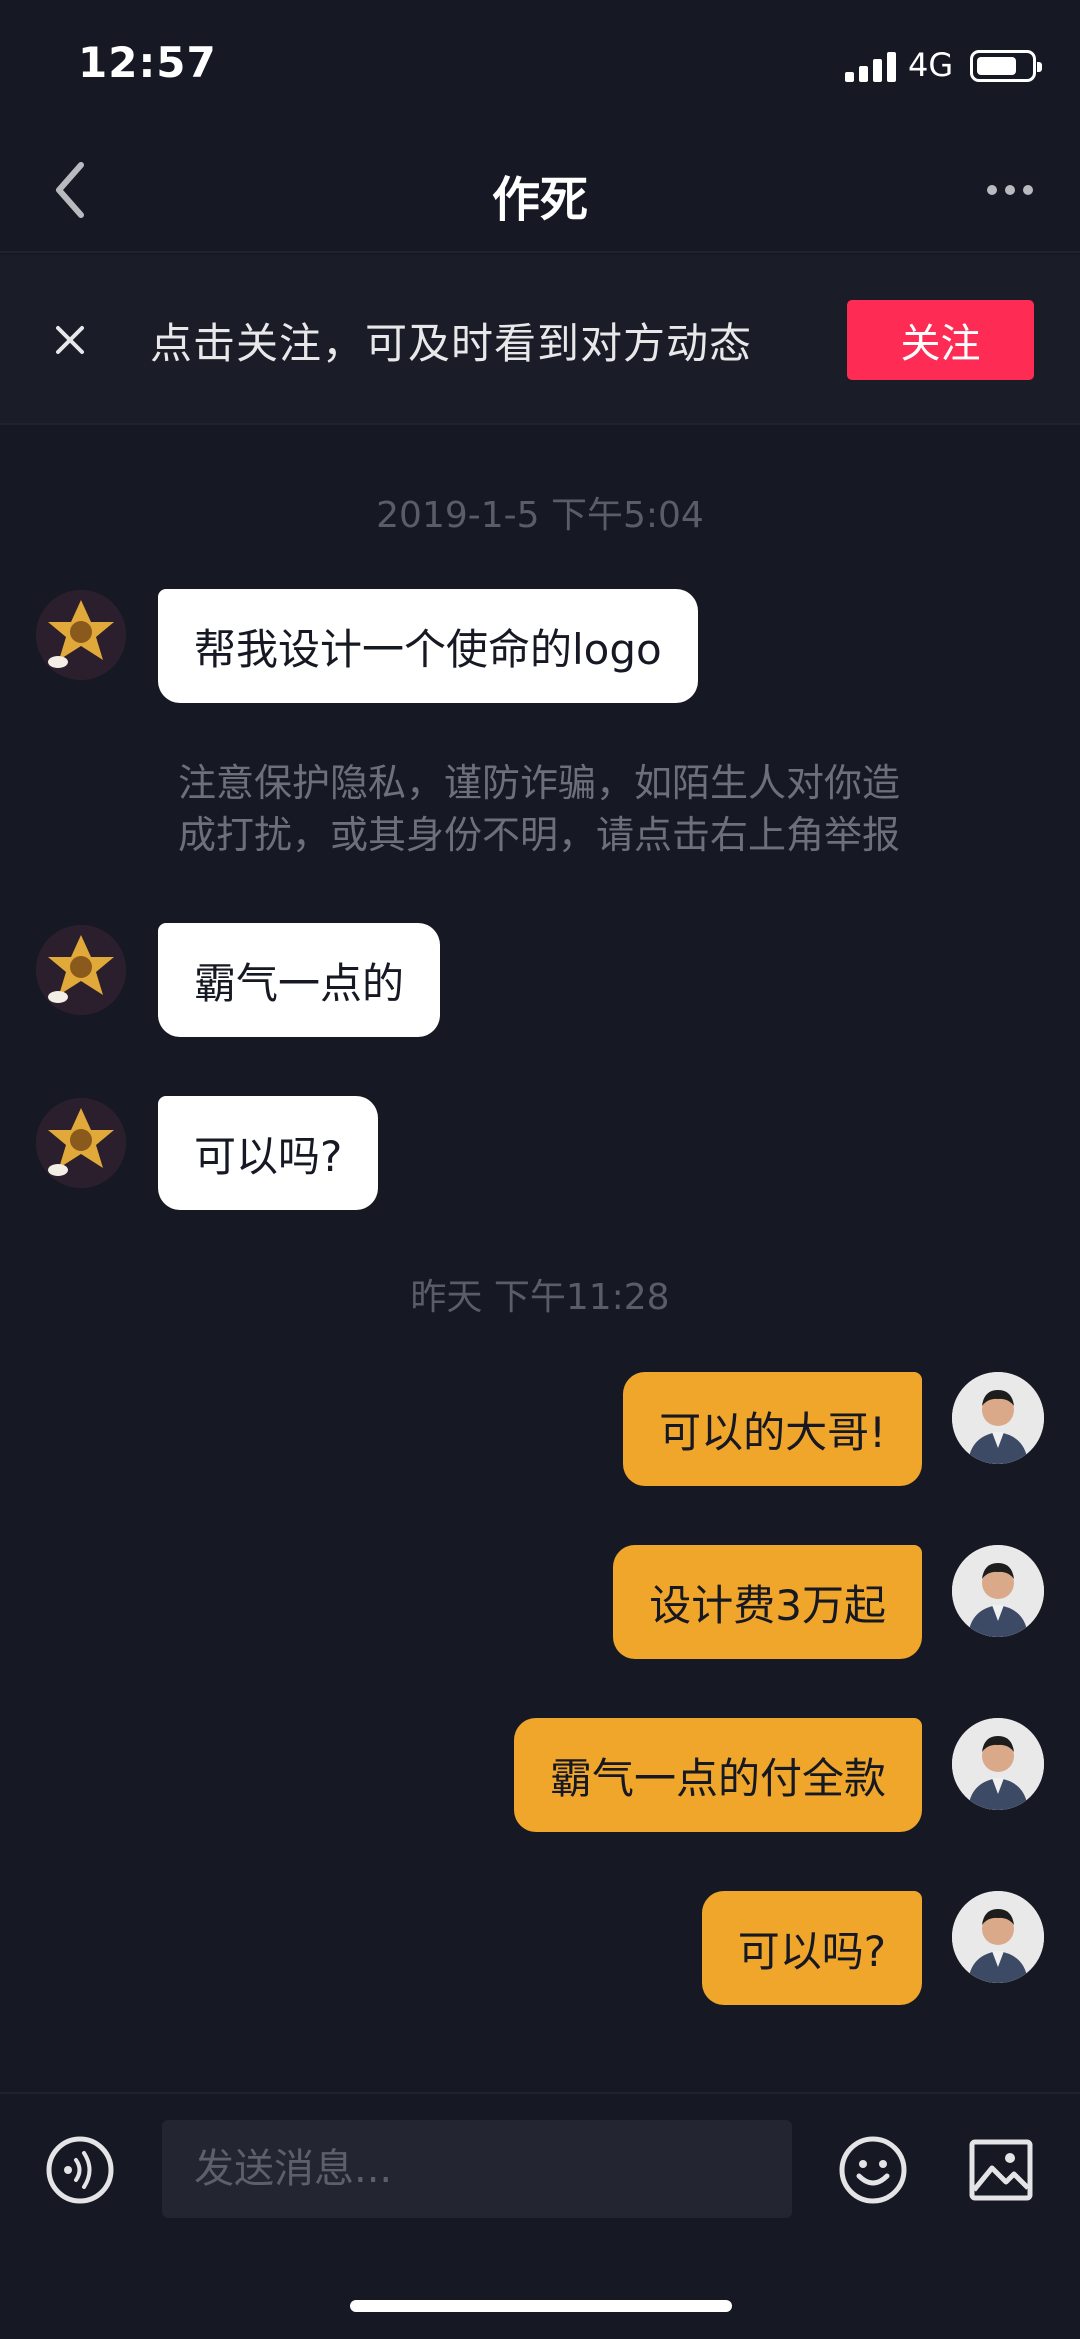 This screenshot has height=2339, width=1080. I want to click on incoming-message-bubble: 霸气一点的, so click(299, 980).